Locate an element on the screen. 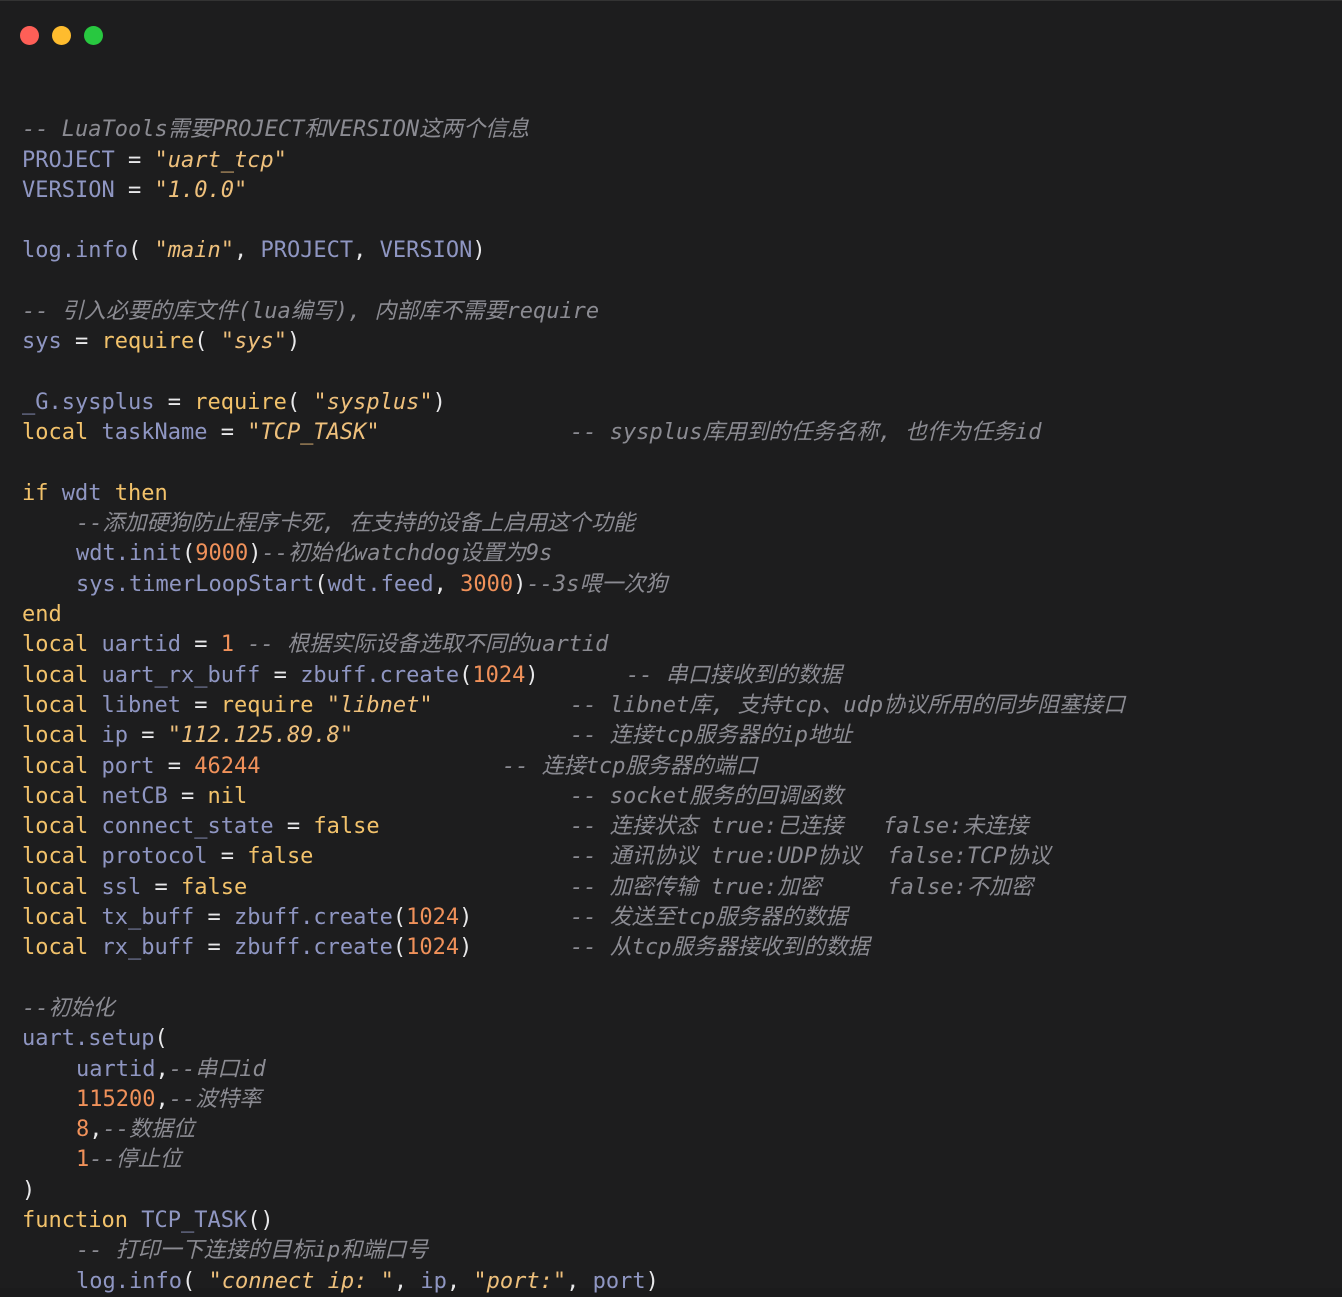  code-number: 1024 is located at coordinates (433, 918).